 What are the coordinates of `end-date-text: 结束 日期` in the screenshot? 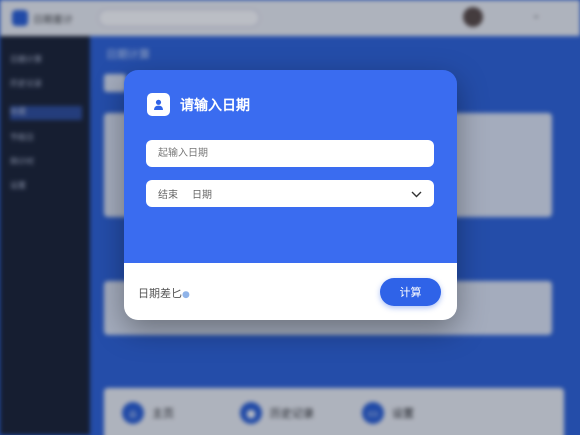 It's located at (185, 193).